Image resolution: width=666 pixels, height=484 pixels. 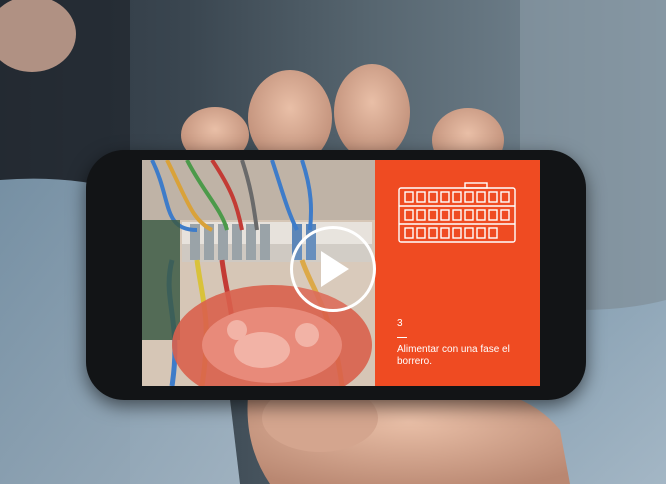 I want to click on step-divider, so click(x=402, y=337).